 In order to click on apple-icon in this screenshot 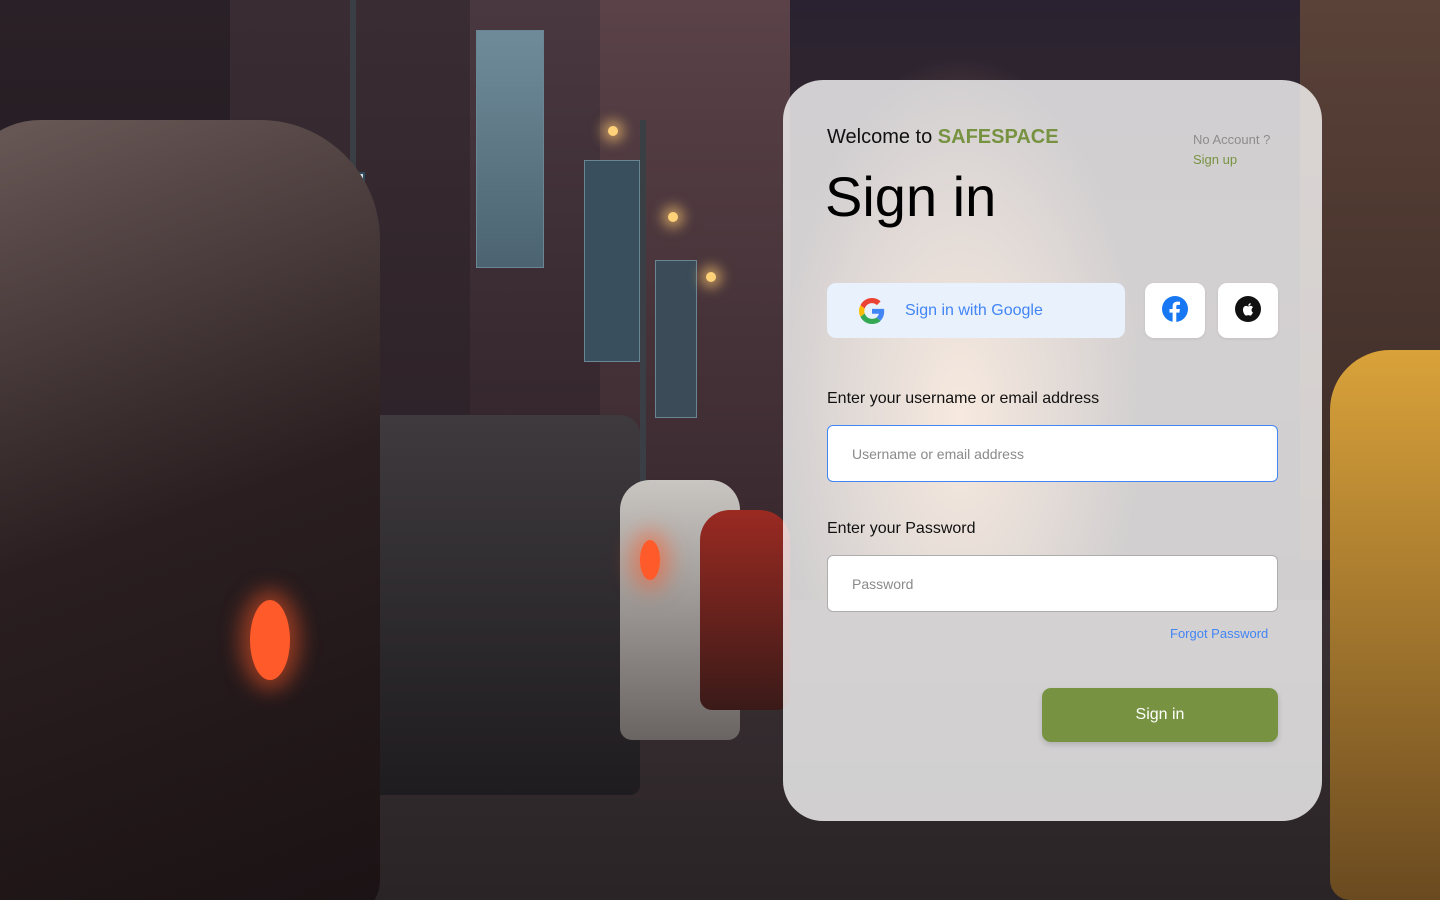, I will do `click(1248, 310)`.